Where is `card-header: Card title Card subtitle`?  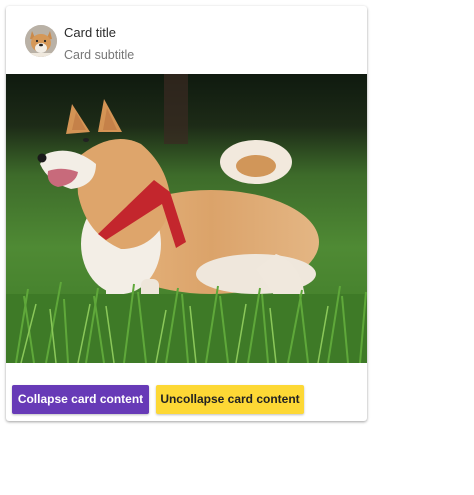 card-header: Card title Card subtitle is located at coordinates (186, 40).